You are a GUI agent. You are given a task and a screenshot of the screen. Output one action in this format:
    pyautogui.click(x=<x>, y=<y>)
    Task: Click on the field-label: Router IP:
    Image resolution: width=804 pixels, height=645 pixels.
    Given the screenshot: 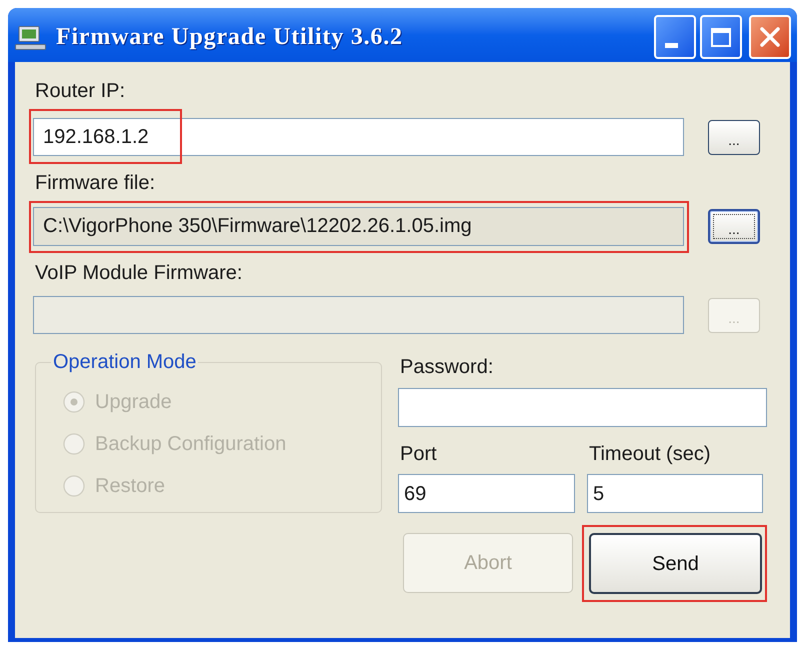 What is the action you would take?
    pyautogui.click(x=80, y=91)
    